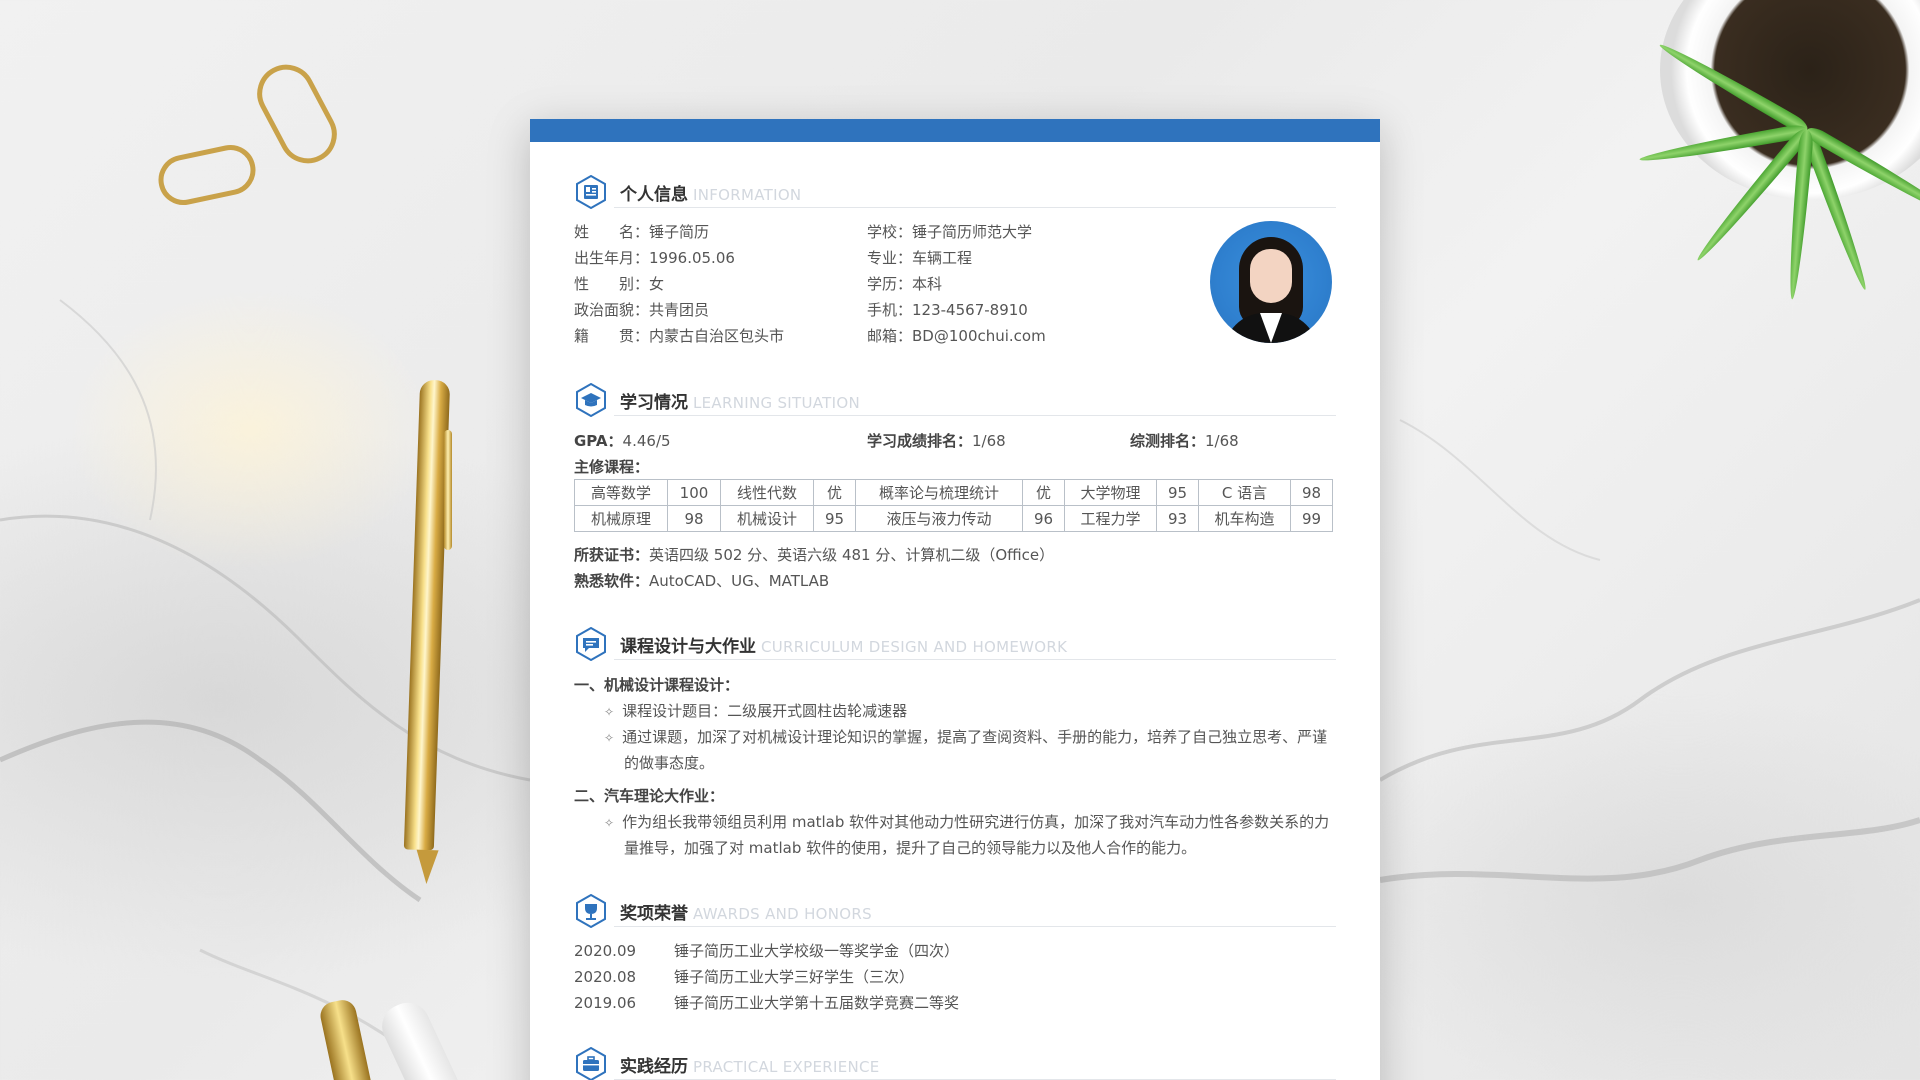  Describe the element at coordinates (905, 284) in the screenshot. I see `info-degree: 学历：本科` at that location.